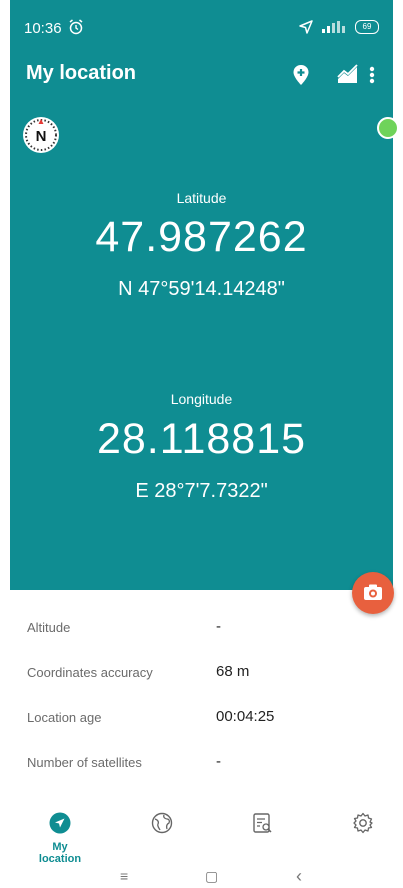  I want to click on compass-icon: N, so click(41, 135).